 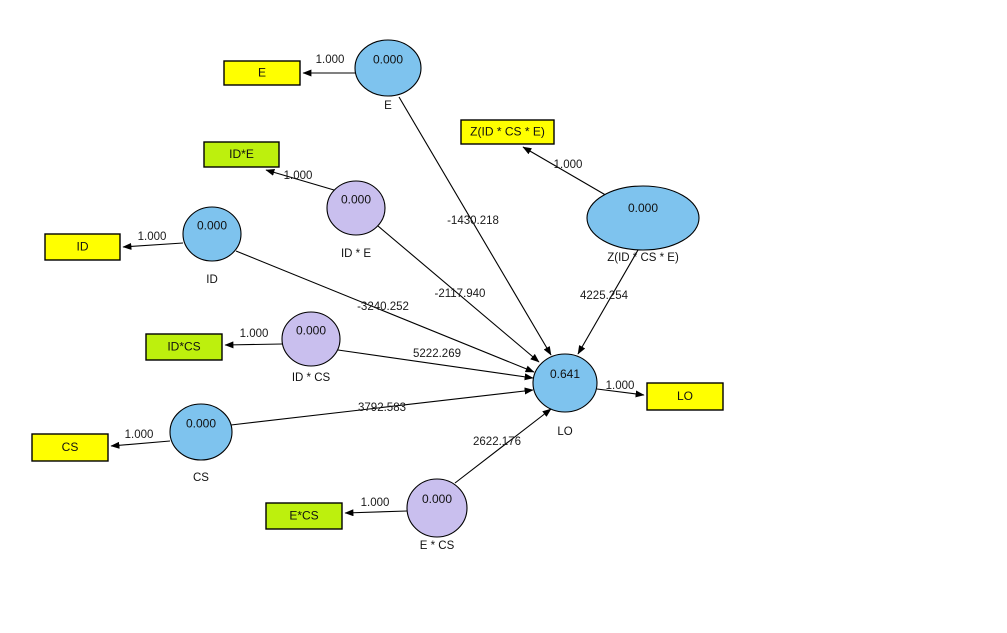 What do you see at coordinates (212, 280) in the screenshot?
I see `latent-node-caption: ID` at bounding box center [212, 280].